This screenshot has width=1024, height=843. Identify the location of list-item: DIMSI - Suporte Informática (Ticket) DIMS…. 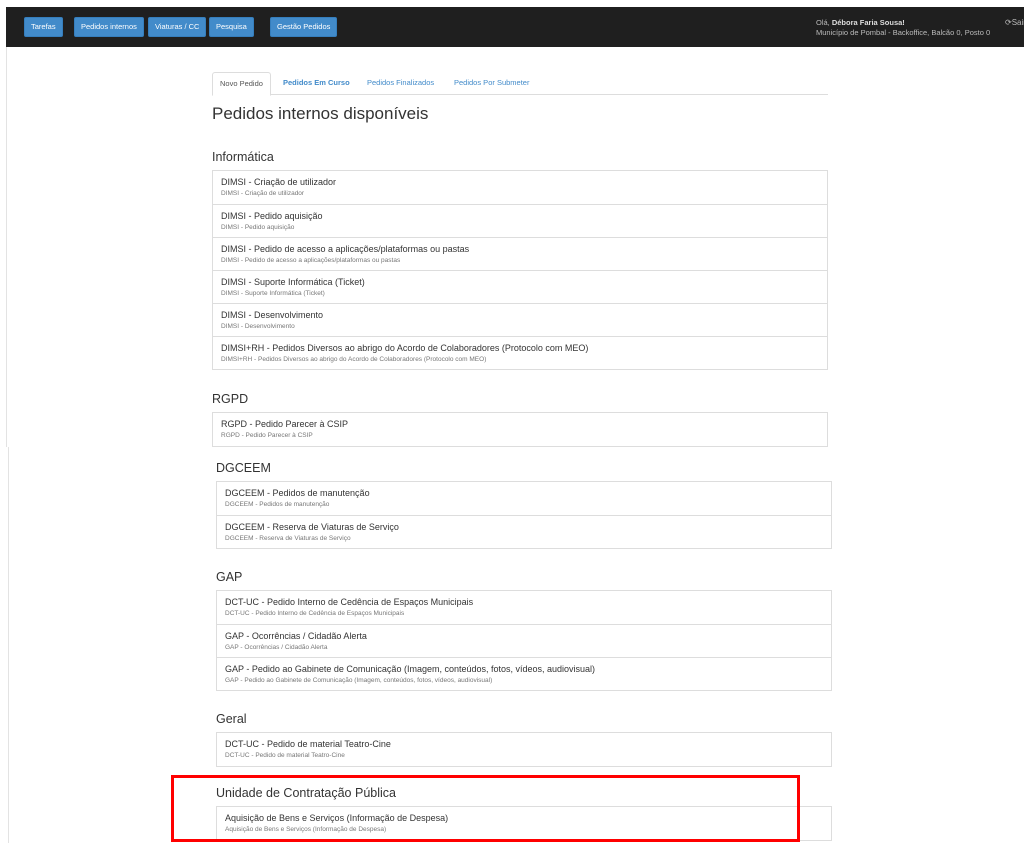
(520, 286).